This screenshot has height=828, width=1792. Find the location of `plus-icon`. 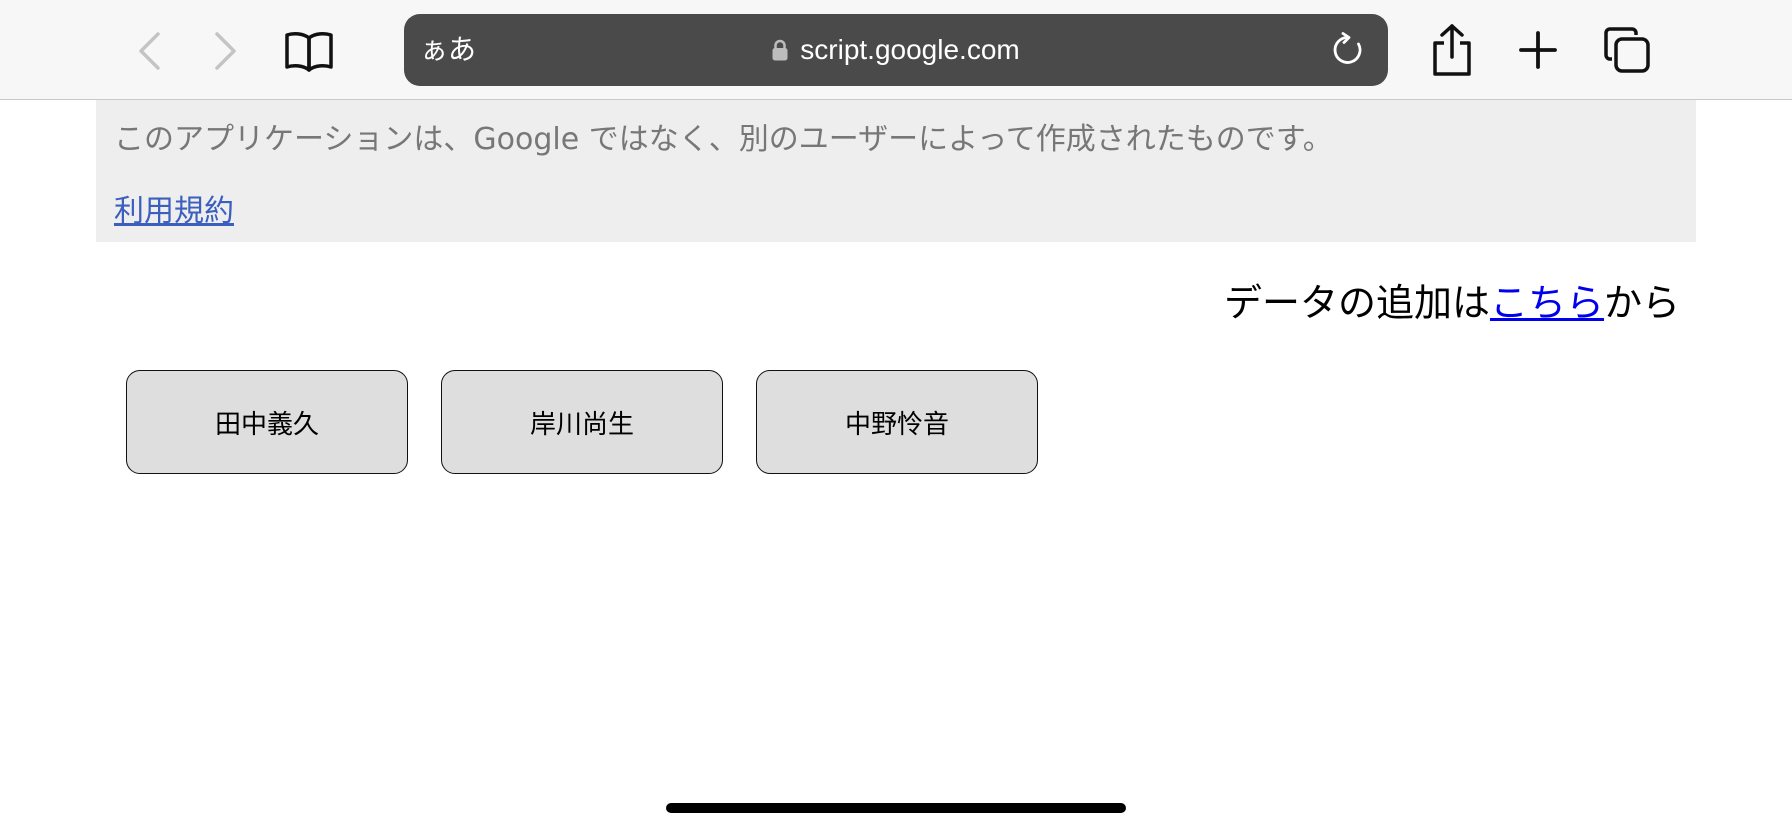

plus-icon is located at coordinates (1538, 50).